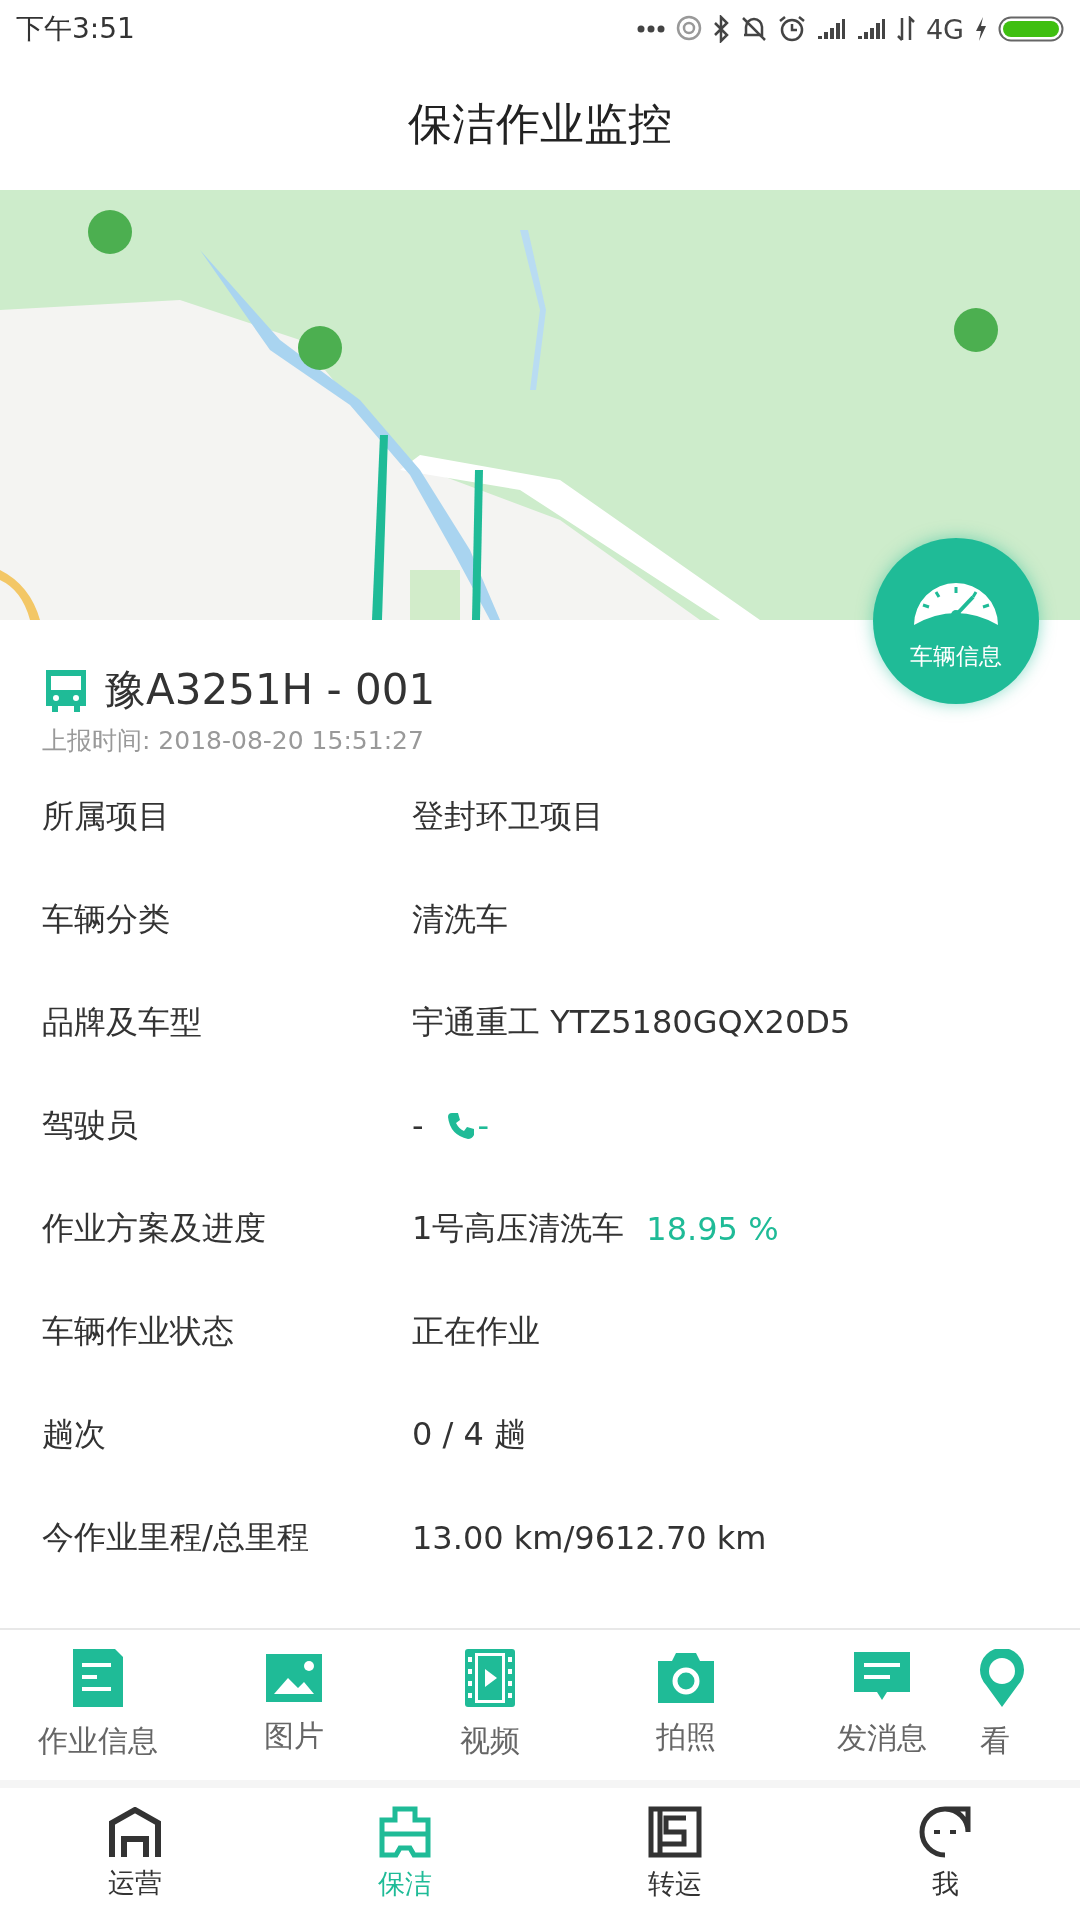  I want to click on detail-label: 今作业里程/总里程, so click(176, 1537).